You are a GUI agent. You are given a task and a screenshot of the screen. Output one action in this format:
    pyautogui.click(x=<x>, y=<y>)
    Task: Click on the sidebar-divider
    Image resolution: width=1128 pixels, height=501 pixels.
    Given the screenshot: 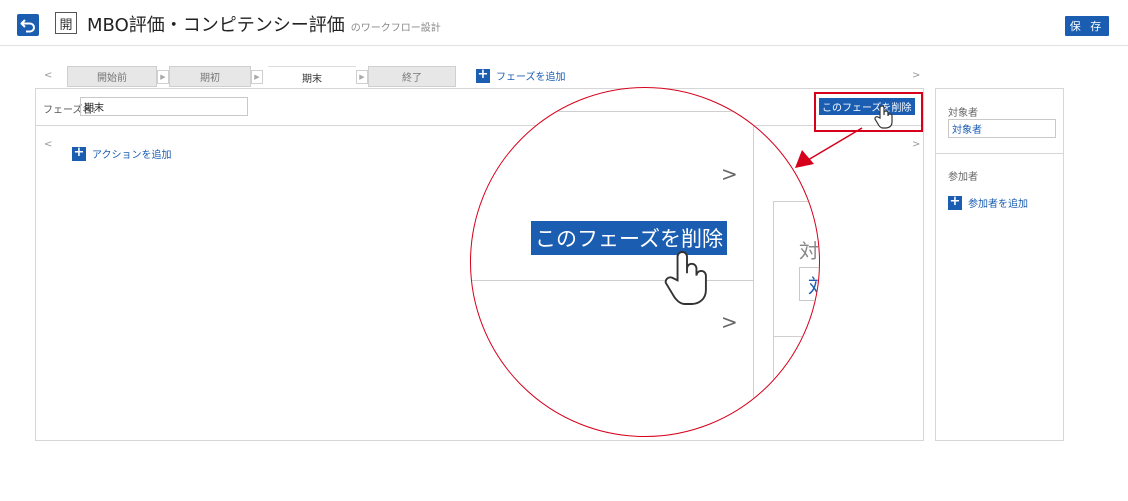 What is the action you would take?
    pyautogui.click(x=999, y=153)
    